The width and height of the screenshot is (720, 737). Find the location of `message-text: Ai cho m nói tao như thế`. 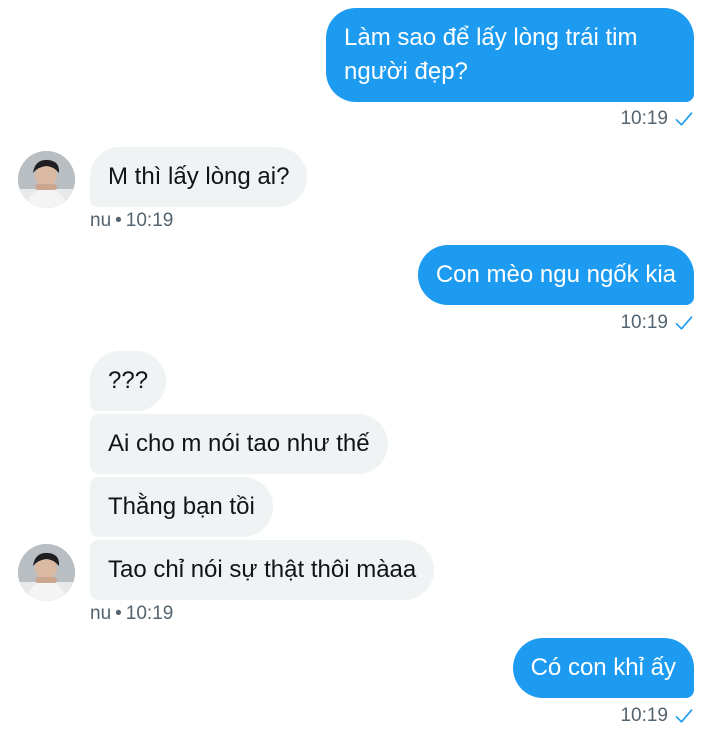

message-text: Ai cho m nói tao như thế is located at coordinates (239, 443).